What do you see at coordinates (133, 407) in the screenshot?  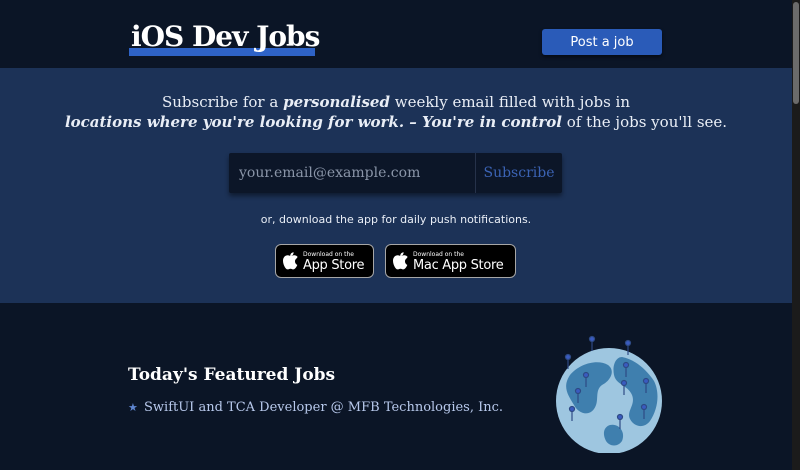 I see `star-icon: ★` at bounding box center [133, 407].